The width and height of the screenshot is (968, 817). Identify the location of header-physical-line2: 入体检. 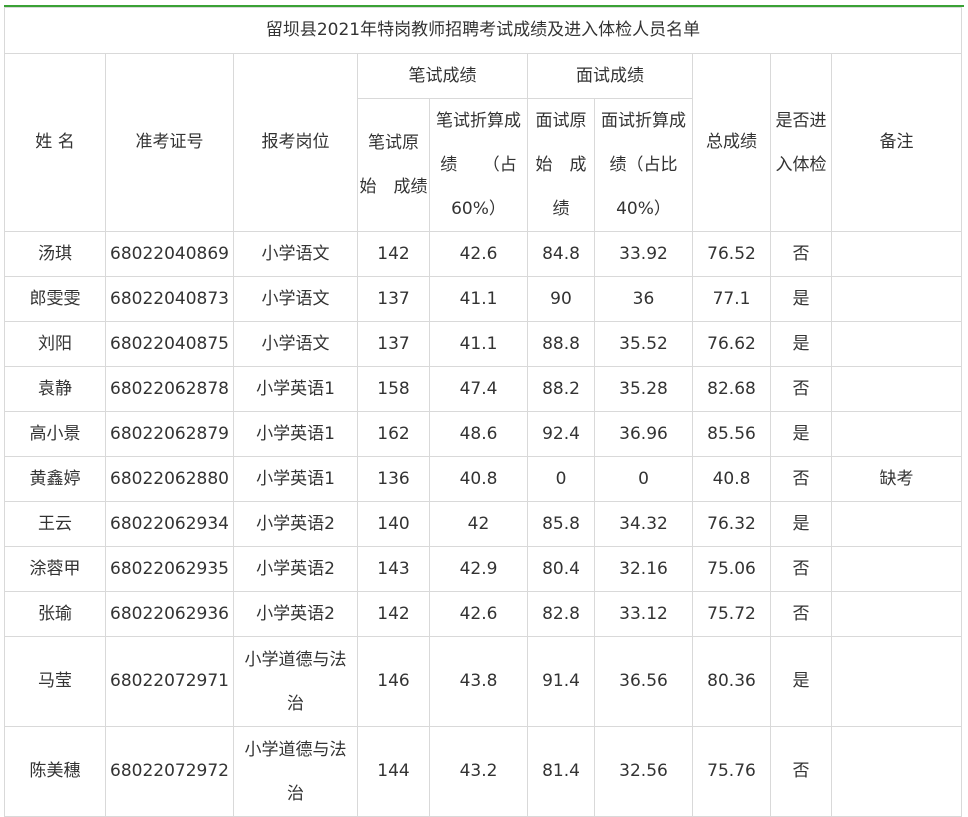
(801, 164).